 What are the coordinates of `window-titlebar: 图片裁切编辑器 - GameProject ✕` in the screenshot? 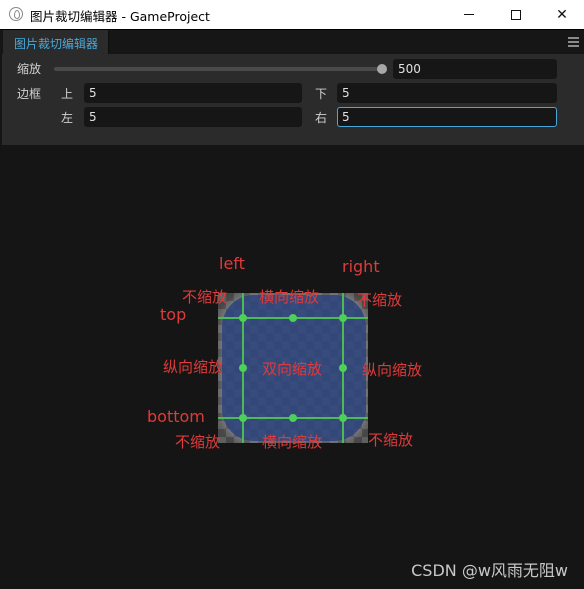 It's located at (292, 14).